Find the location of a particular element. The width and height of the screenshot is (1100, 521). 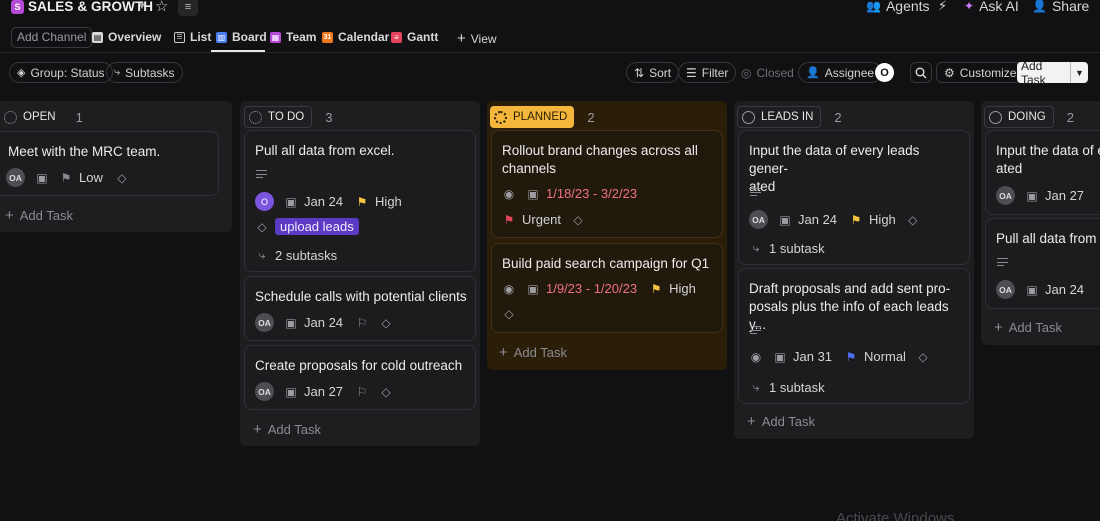

tab-list: ☰ List is located at coordinates (192, 37).